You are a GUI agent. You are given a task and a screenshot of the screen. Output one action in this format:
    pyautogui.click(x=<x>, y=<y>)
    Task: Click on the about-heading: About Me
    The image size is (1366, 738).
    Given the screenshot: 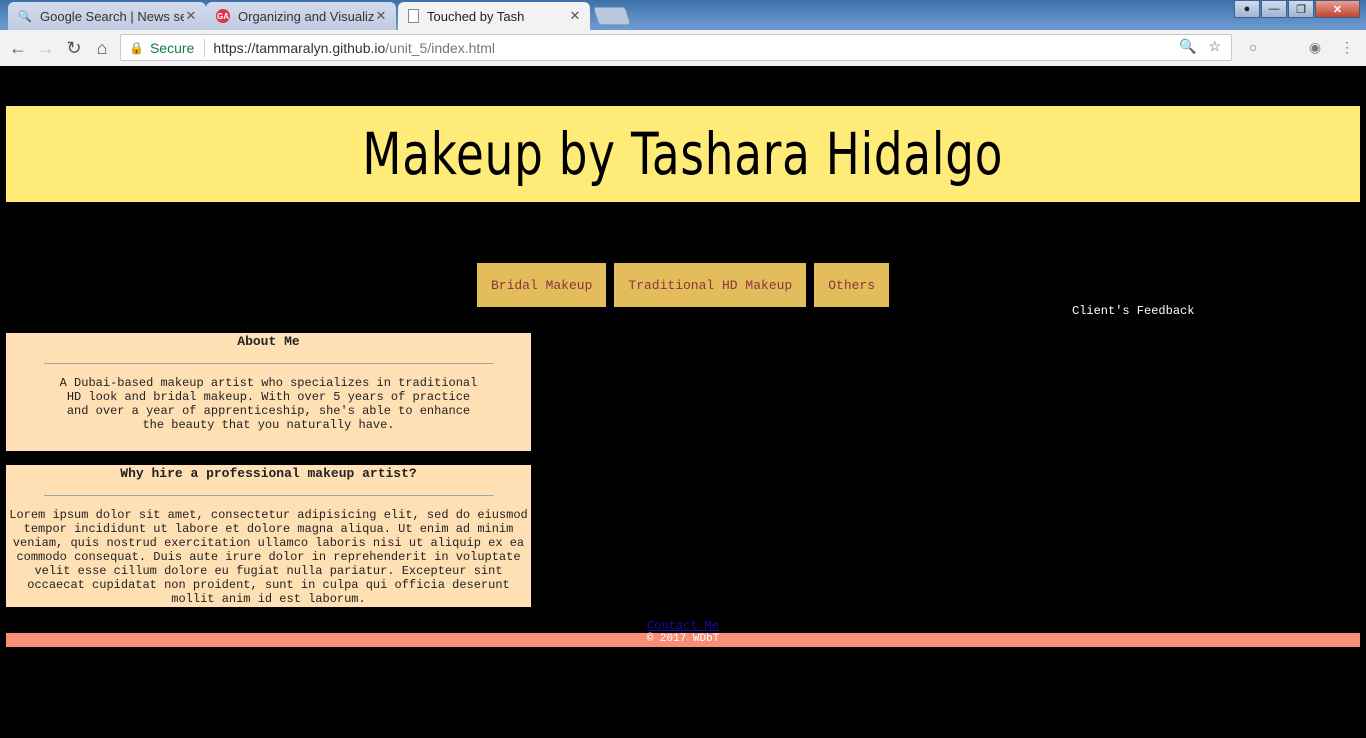 What is the action you would take?
    pyautogui.click(x=268, y=341)
    